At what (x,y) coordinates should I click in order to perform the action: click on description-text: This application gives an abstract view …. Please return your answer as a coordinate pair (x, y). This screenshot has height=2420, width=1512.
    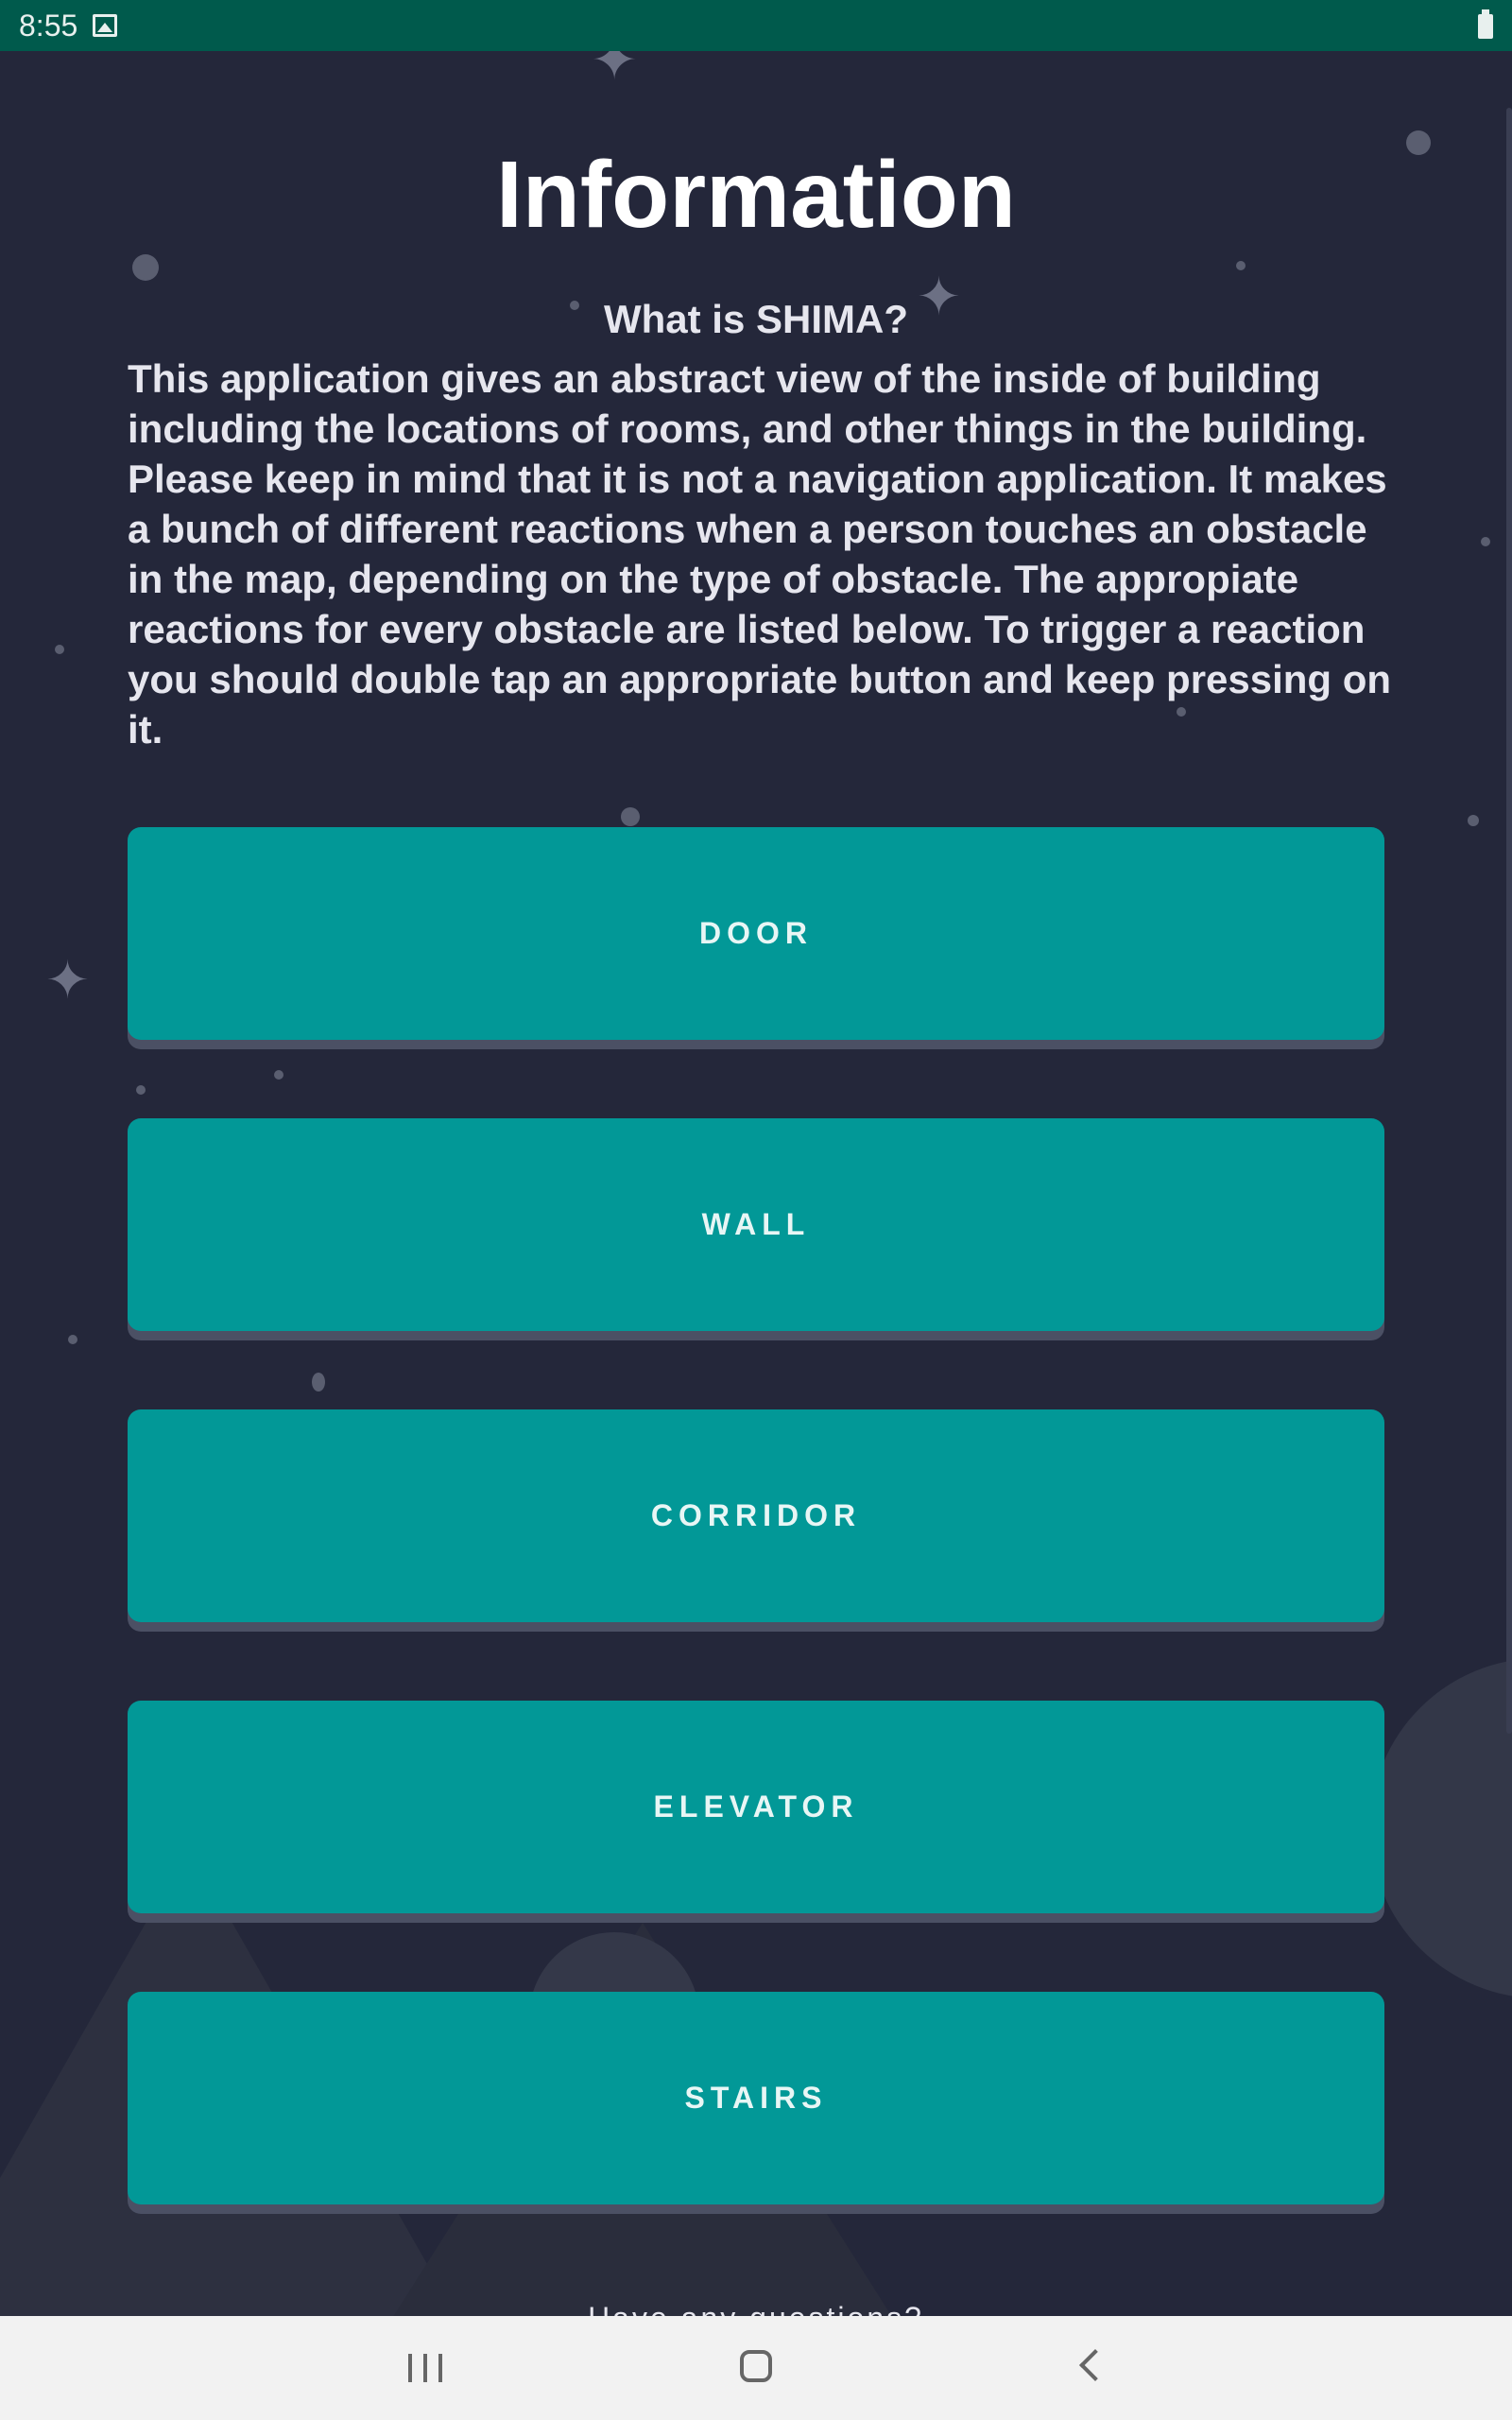
    Looking at the image, I should click on (760, 554).